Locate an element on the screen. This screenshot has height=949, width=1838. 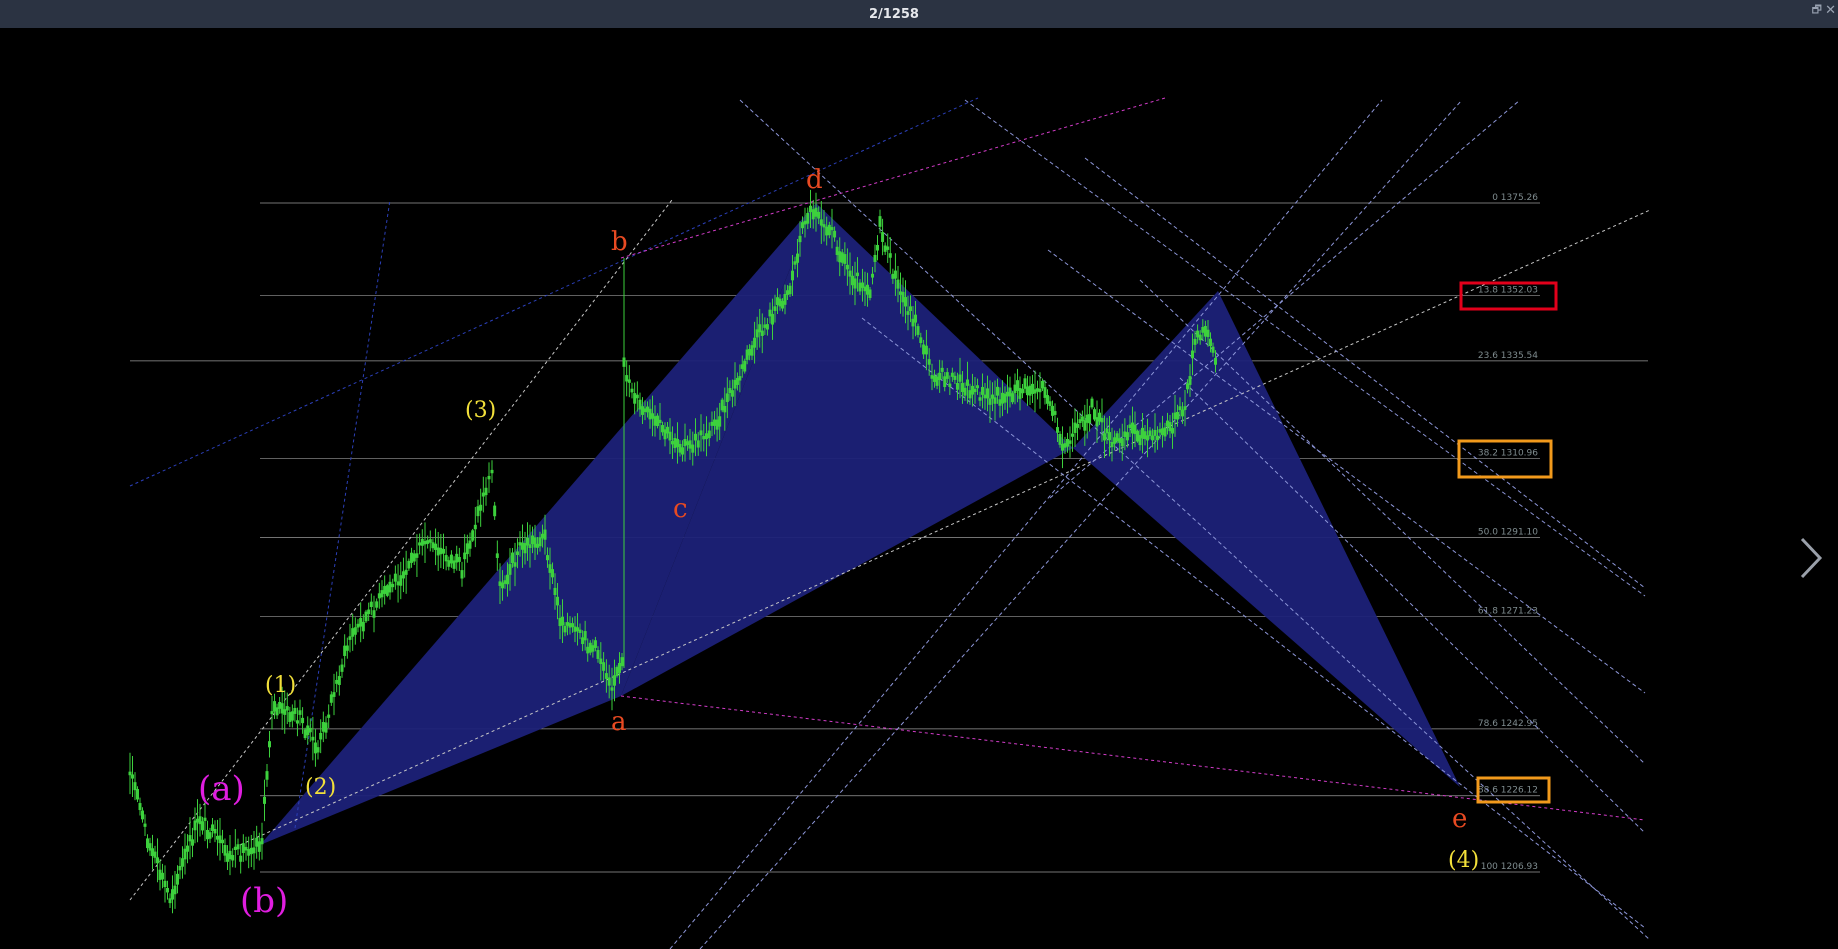
wave-label-1: (1) is located at coordinates (280, 685).